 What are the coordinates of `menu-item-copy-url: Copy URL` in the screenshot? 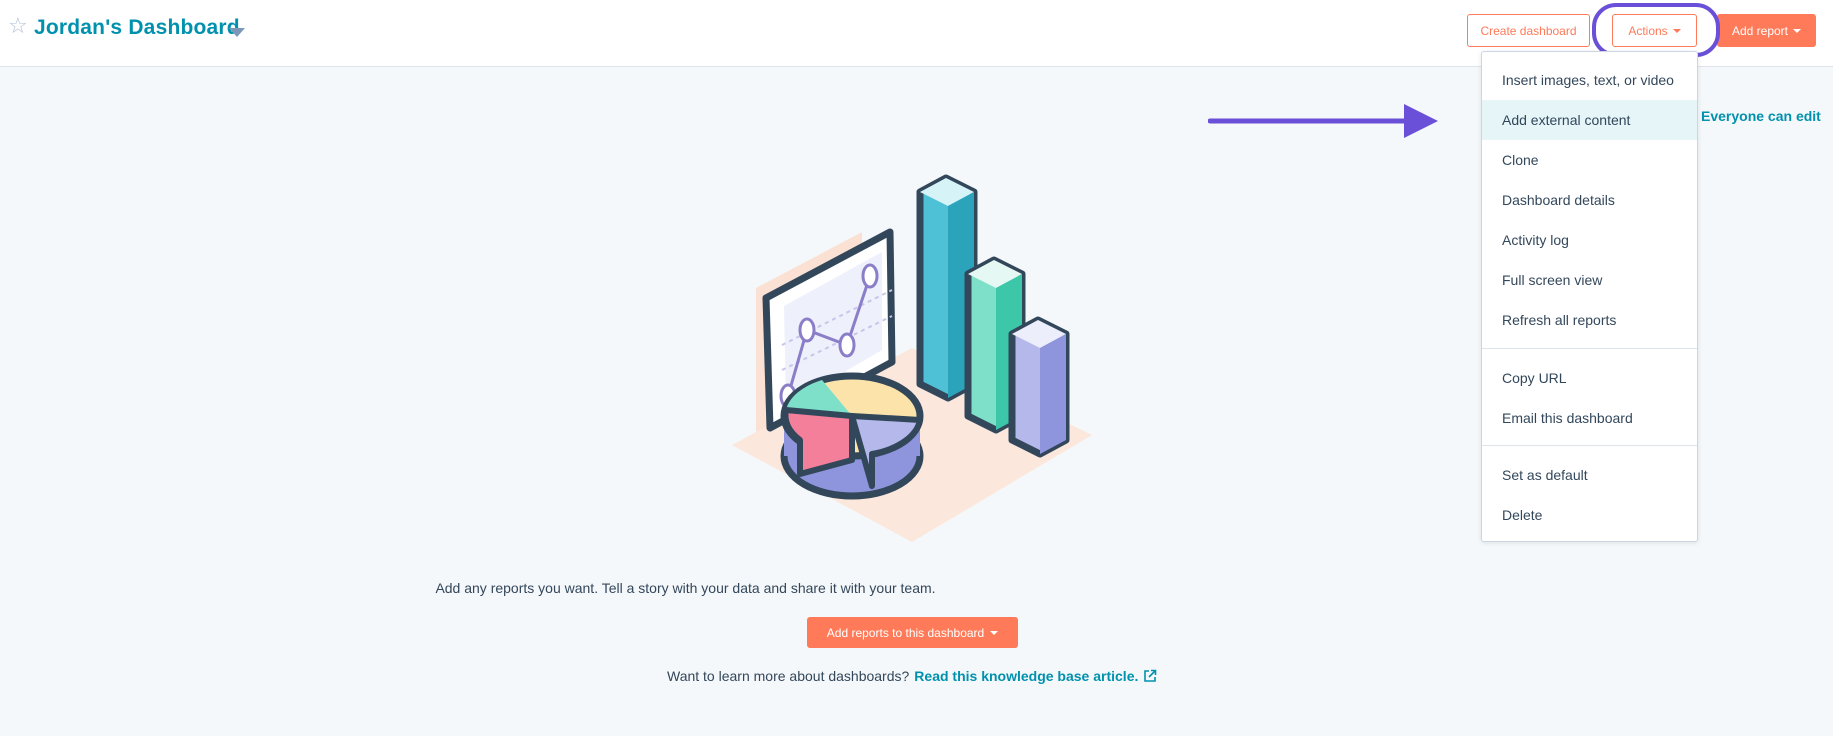 It's located at (1589, 378).